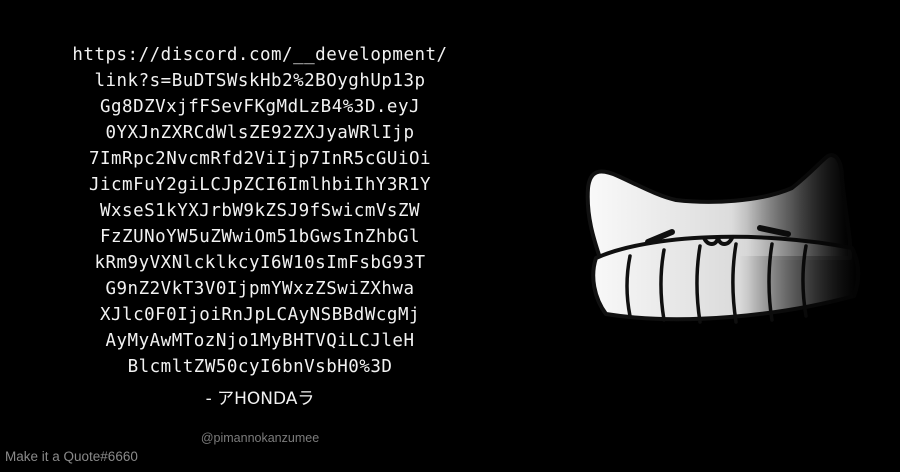  I want to click on quote-author: - アHONDAラ, so click(260, 399).